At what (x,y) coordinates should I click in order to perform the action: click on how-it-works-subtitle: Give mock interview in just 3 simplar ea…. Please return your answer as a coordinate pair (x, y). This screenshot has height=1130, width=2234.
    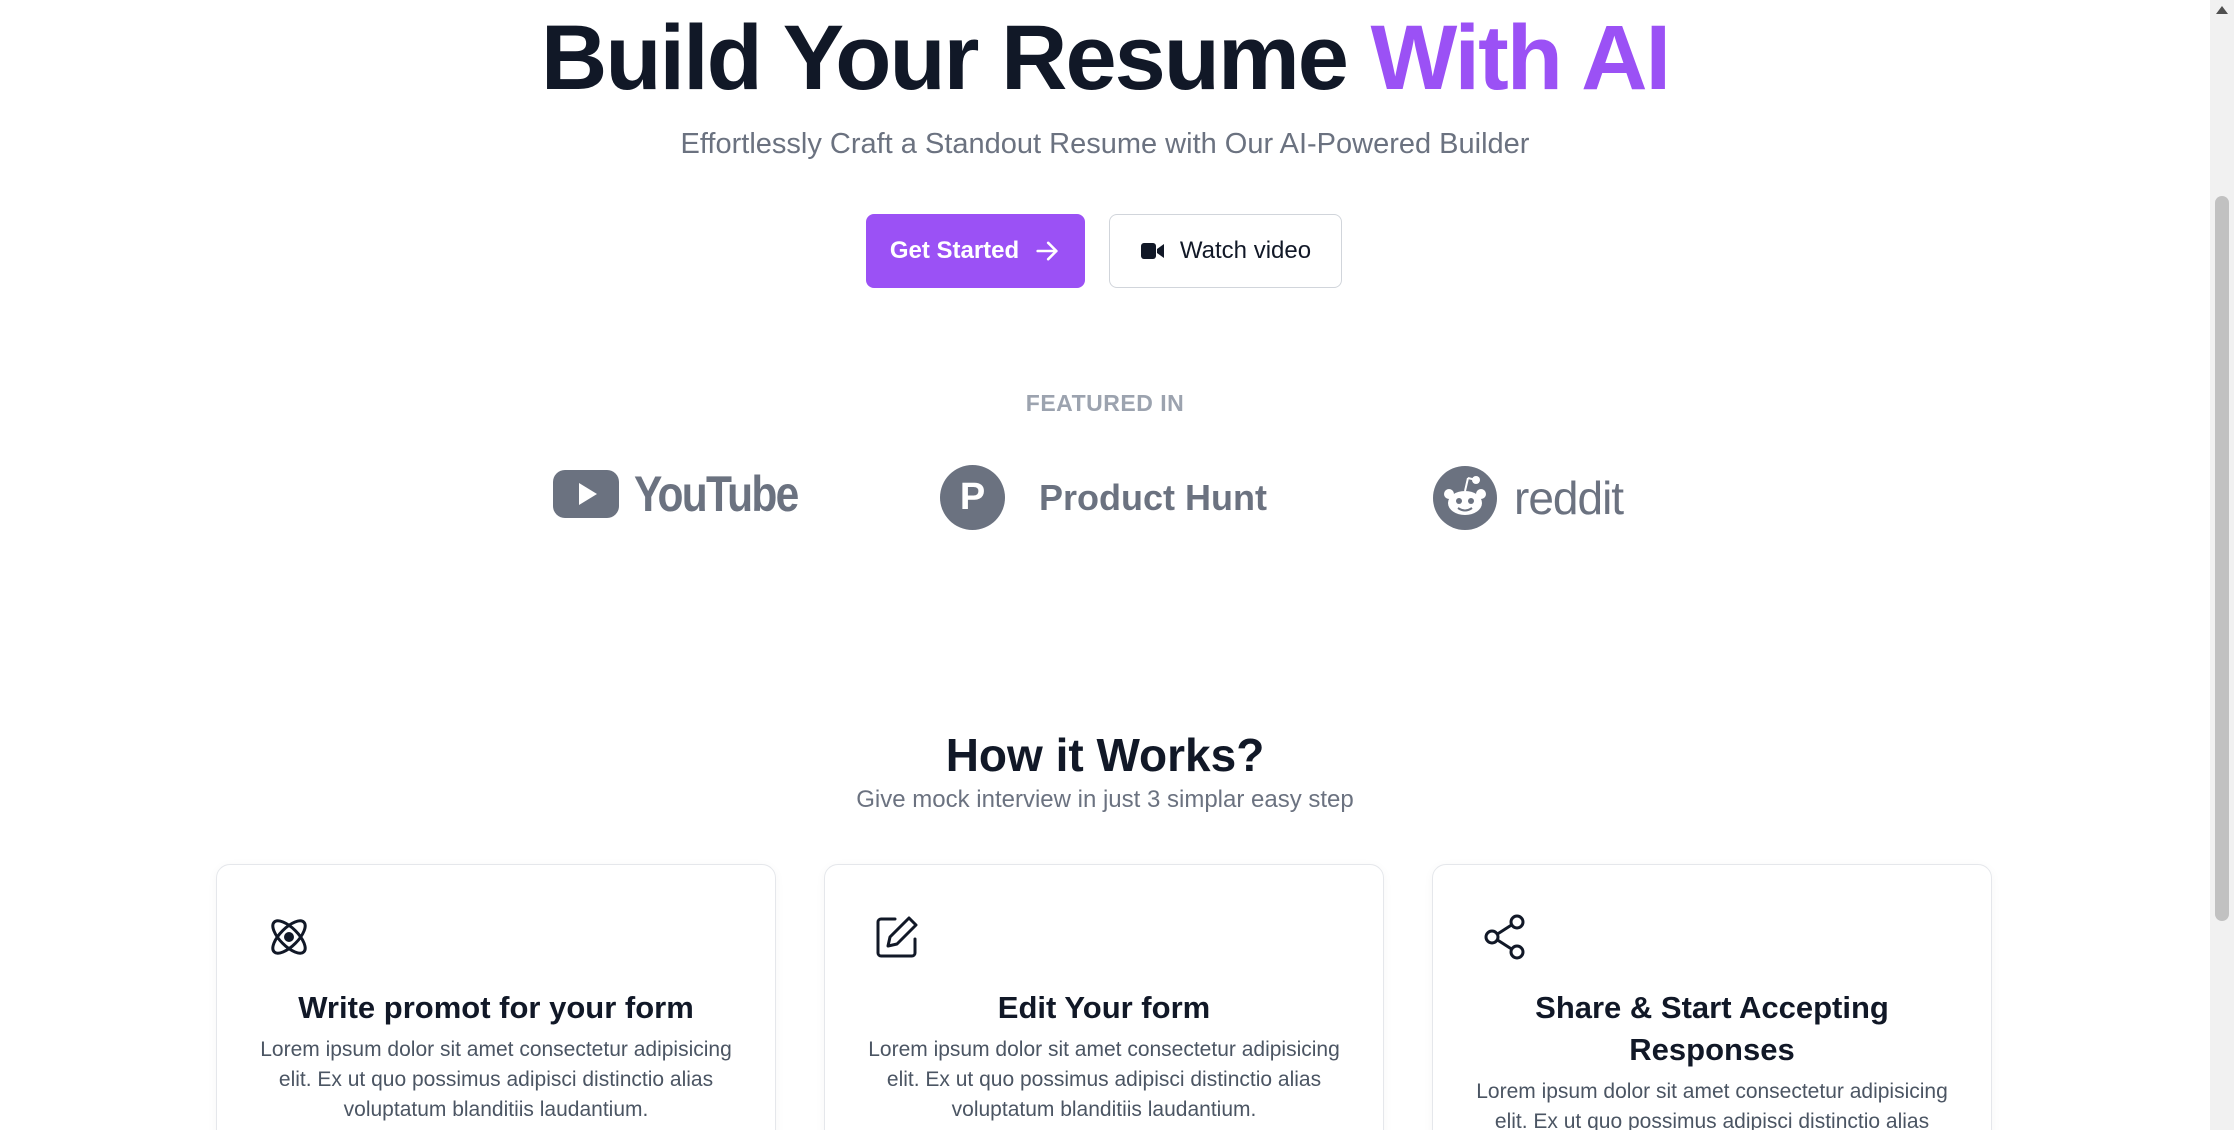
    Looking at the image, I should click on (1105, 799).